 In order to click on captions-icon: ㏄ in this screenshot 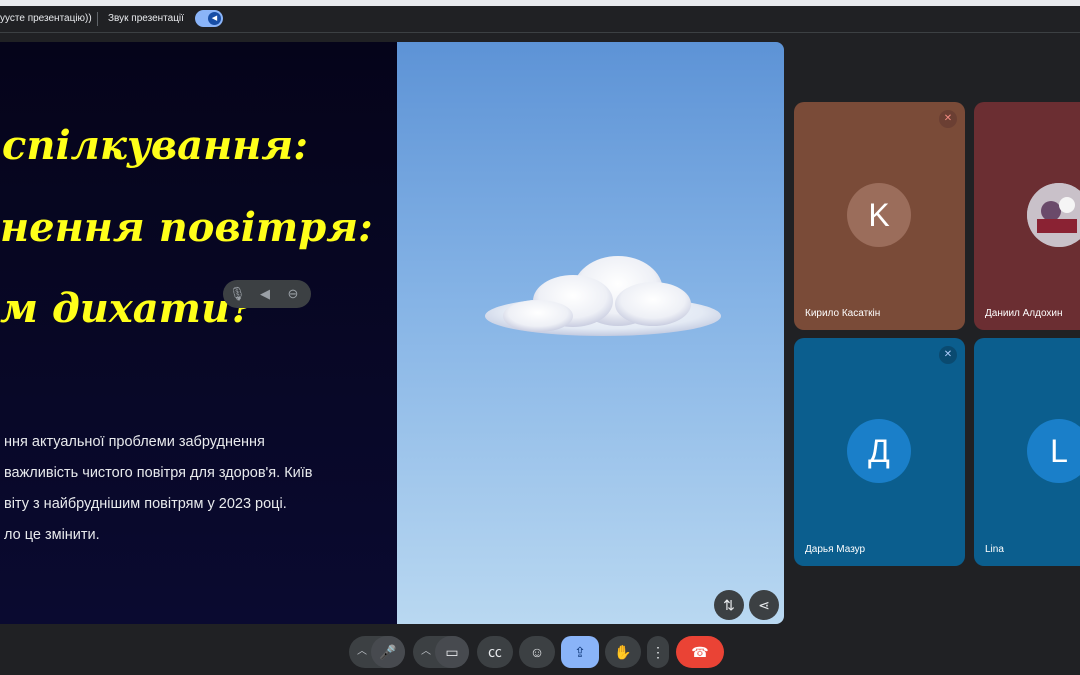, I will do `click(495, 652)`.